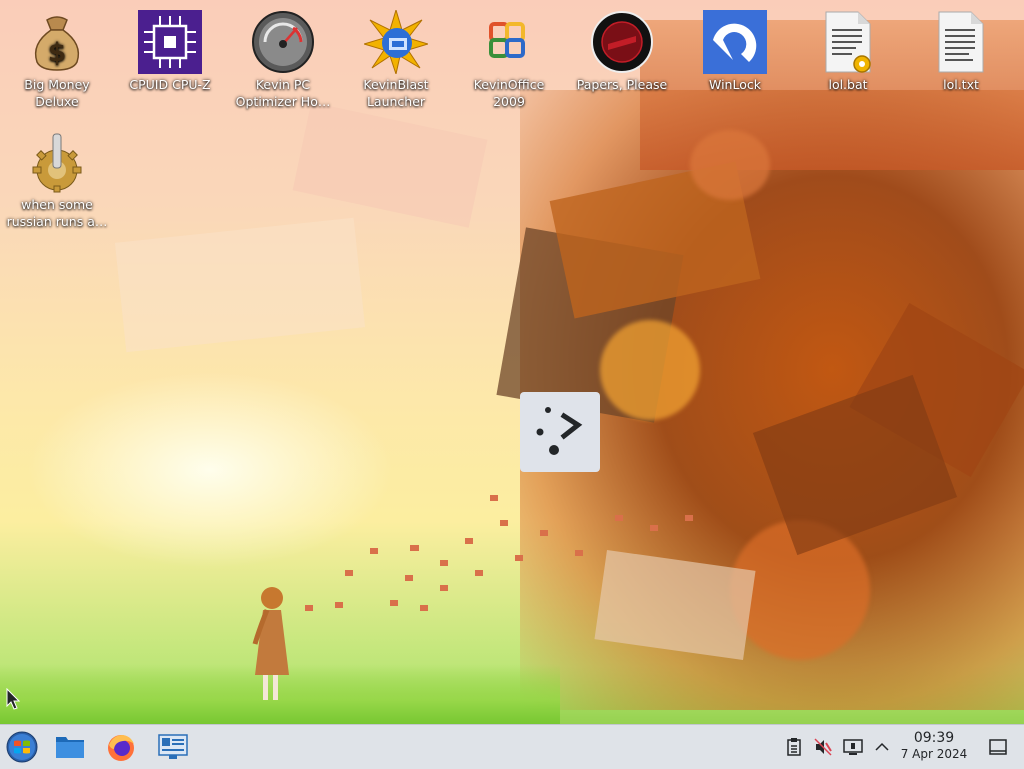  I want to click on gear-joystick-icon, so click(57, 162).